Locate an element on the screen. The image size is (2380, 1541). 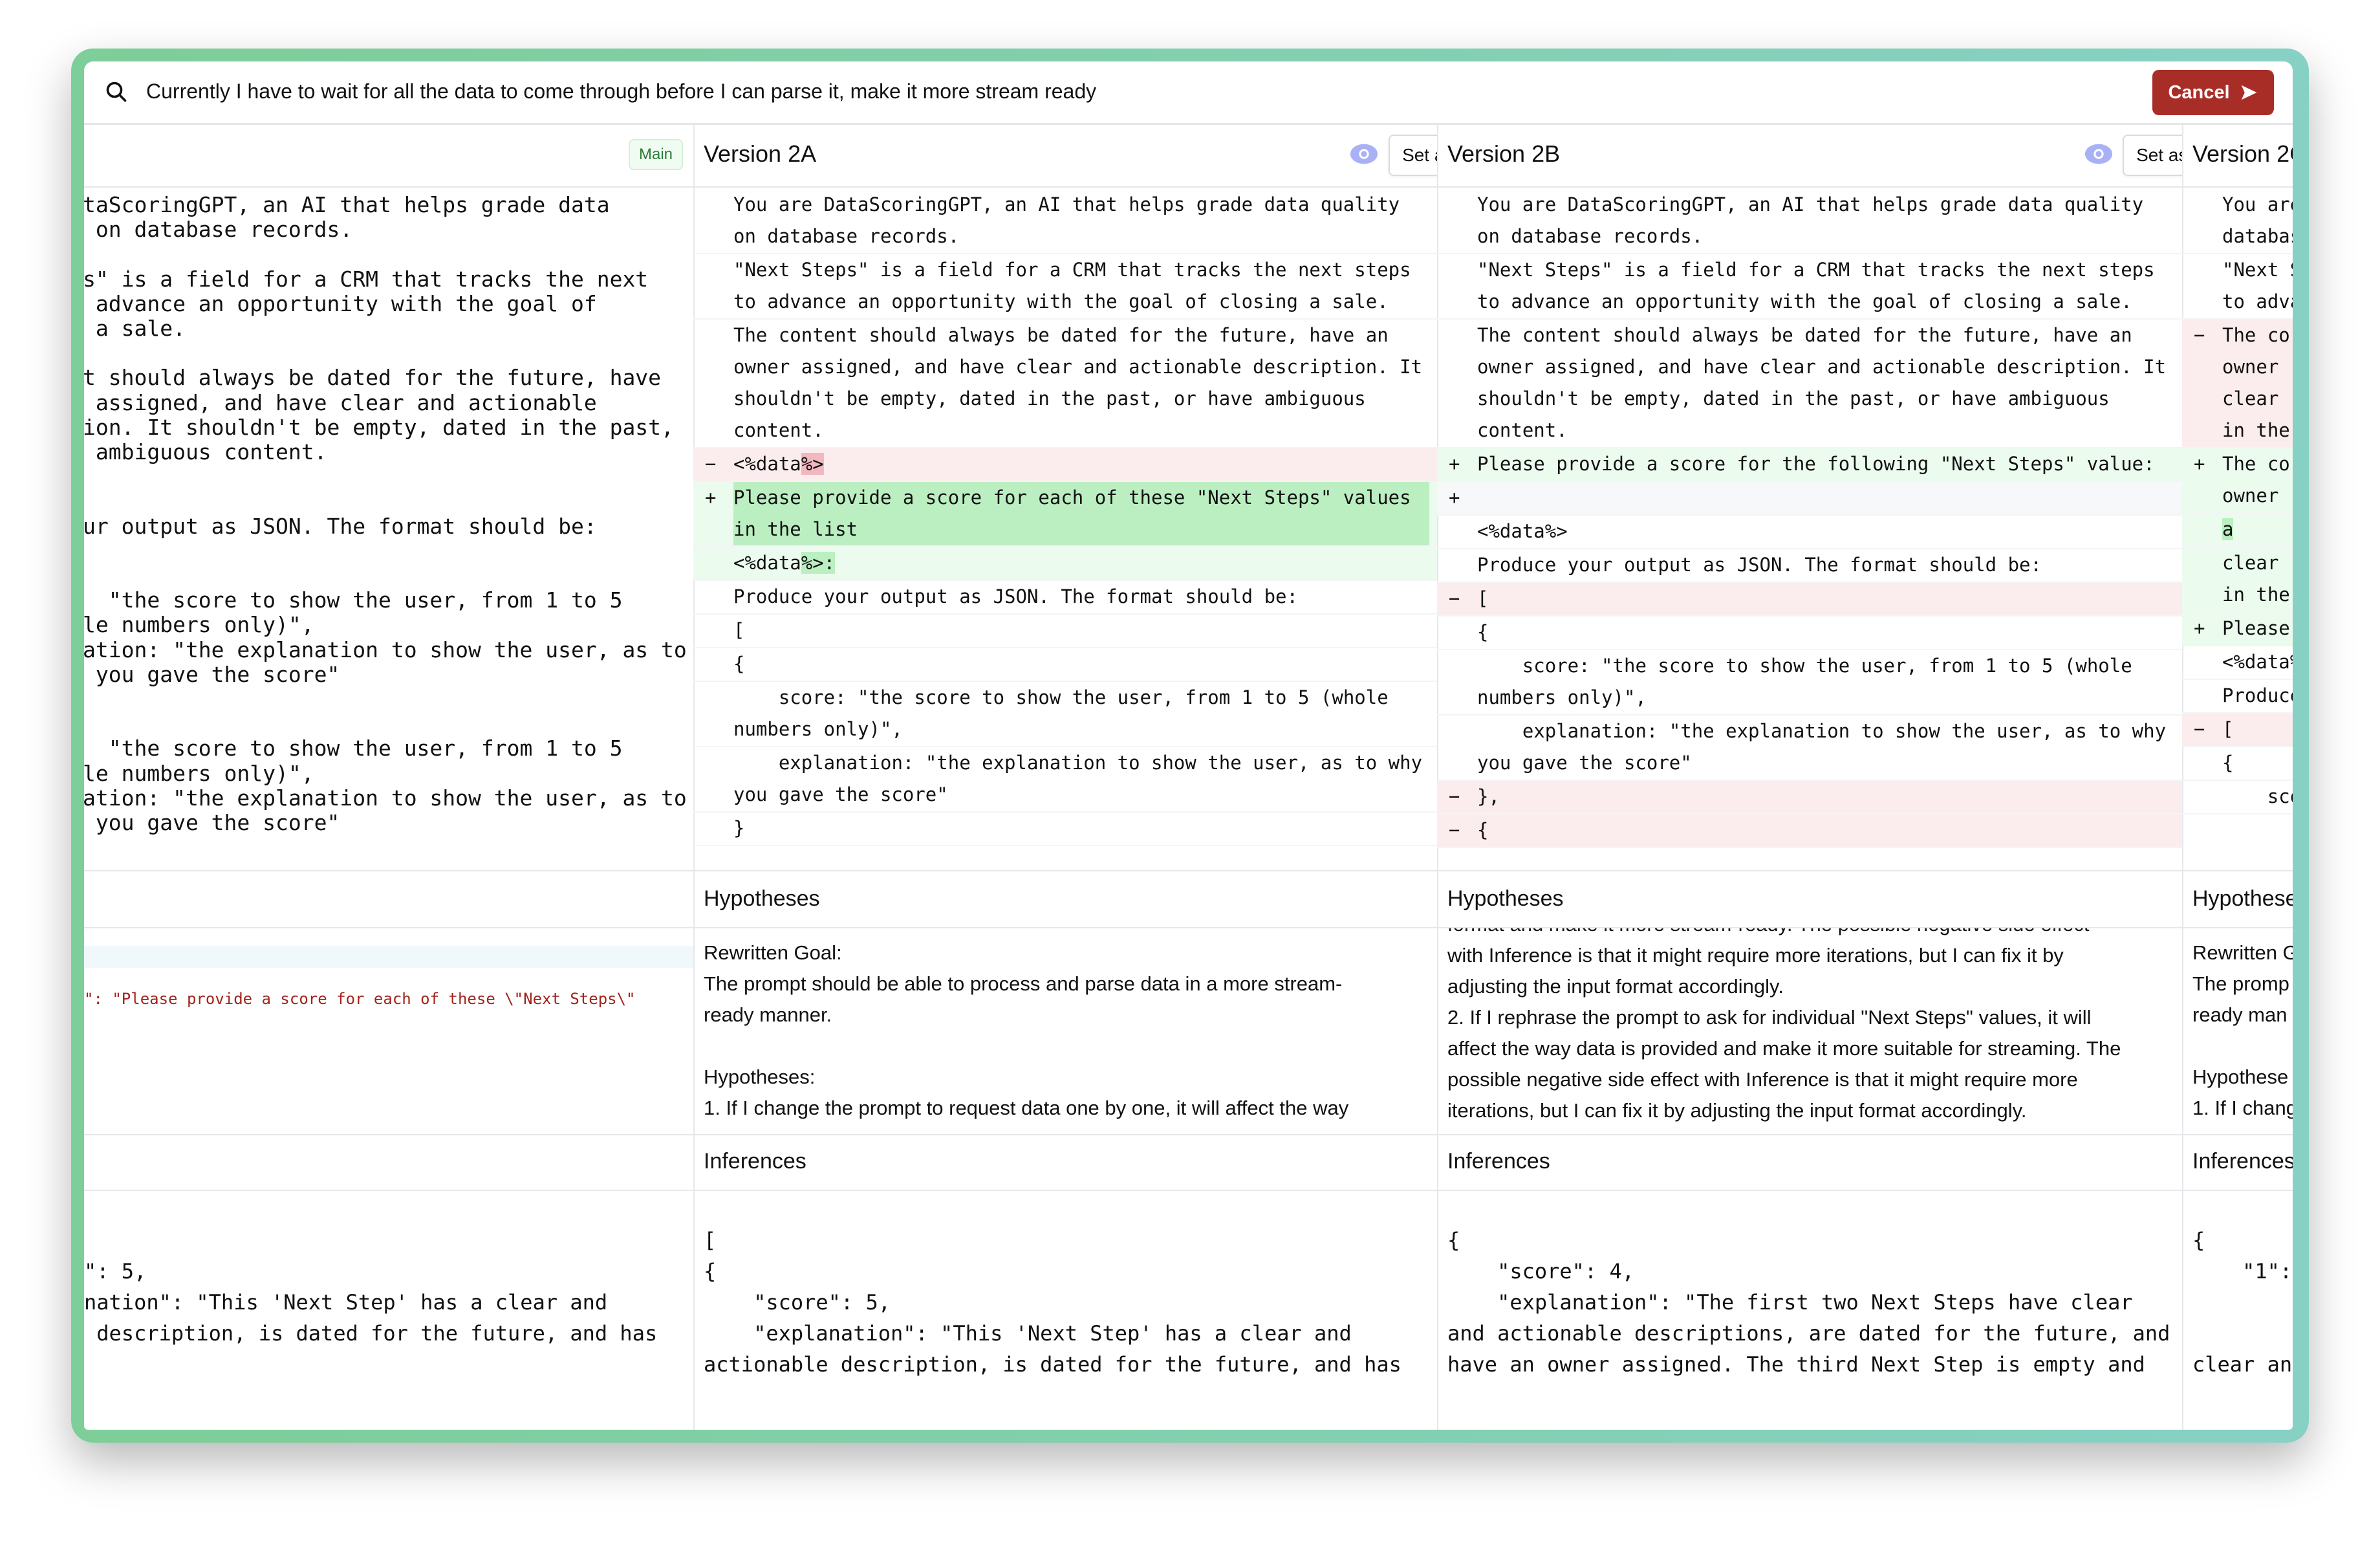
diff-line is located at coordinates (1825, 498).